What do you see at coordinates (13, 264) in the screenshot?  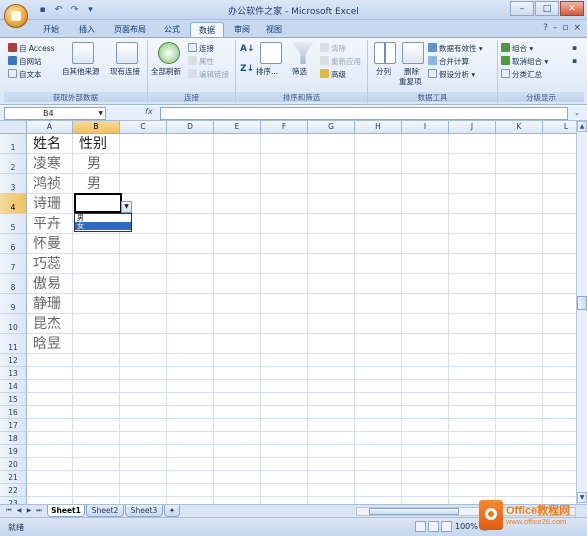 I see `row-header-7: 7` at bounding box center [13, 264].